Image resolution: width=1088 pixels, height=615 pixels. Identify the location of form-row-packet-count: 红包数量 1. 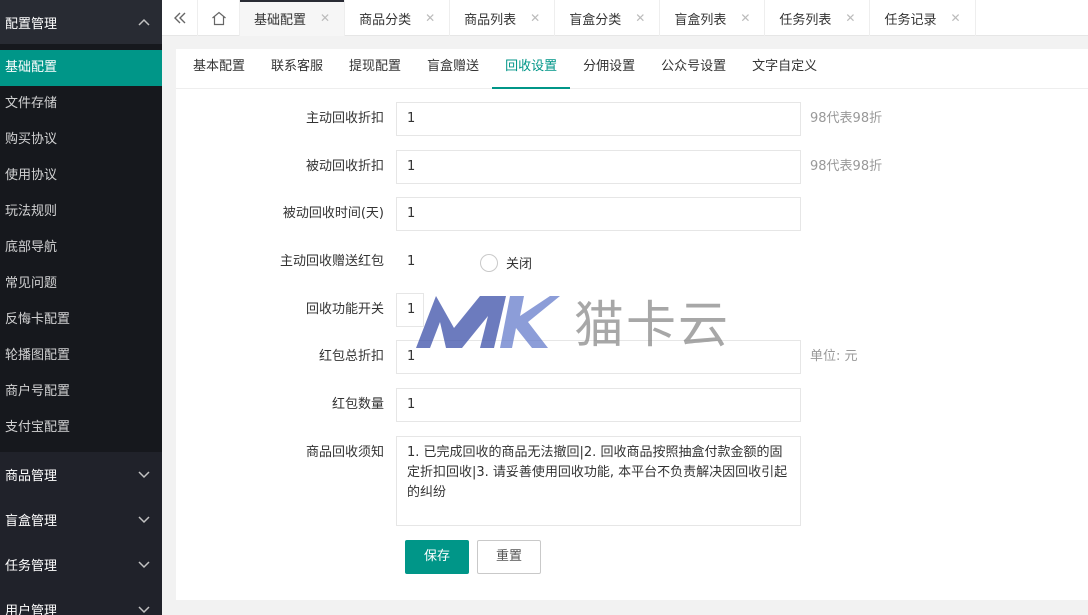
(632, 405).